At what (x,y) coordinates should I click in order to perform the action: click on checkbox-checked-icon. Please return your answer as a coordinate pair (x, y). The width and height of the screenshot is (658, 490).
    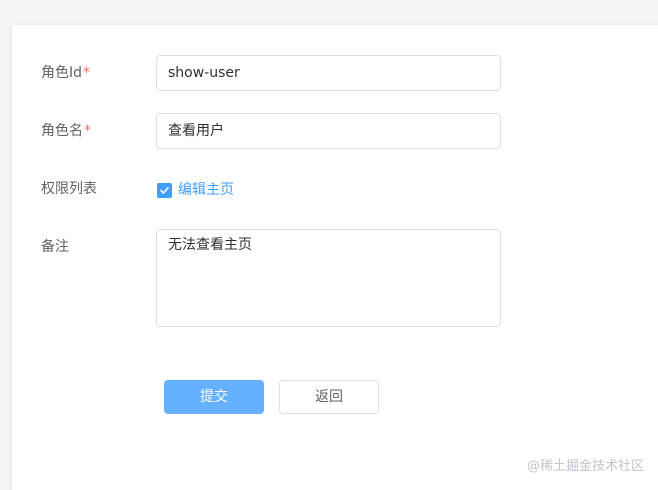
    Looking at the image, I should click on (164, 190).